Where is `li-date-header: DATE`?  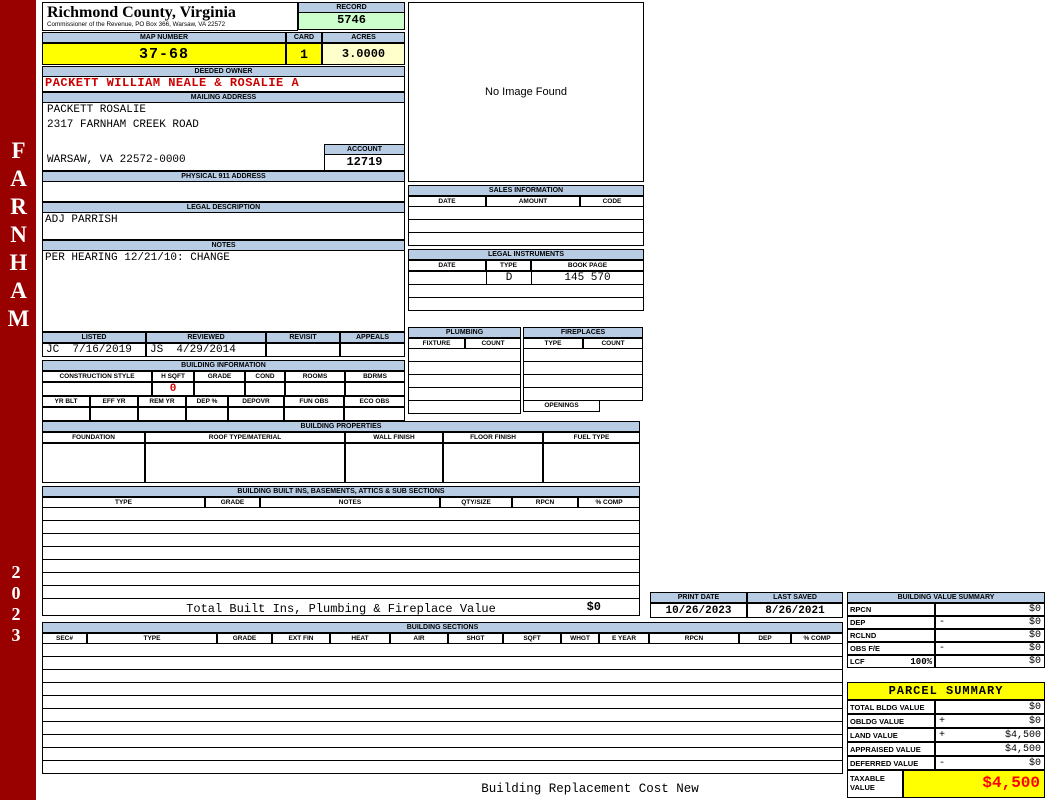
li-date-header: DATE is located at coordinates (447, 265).